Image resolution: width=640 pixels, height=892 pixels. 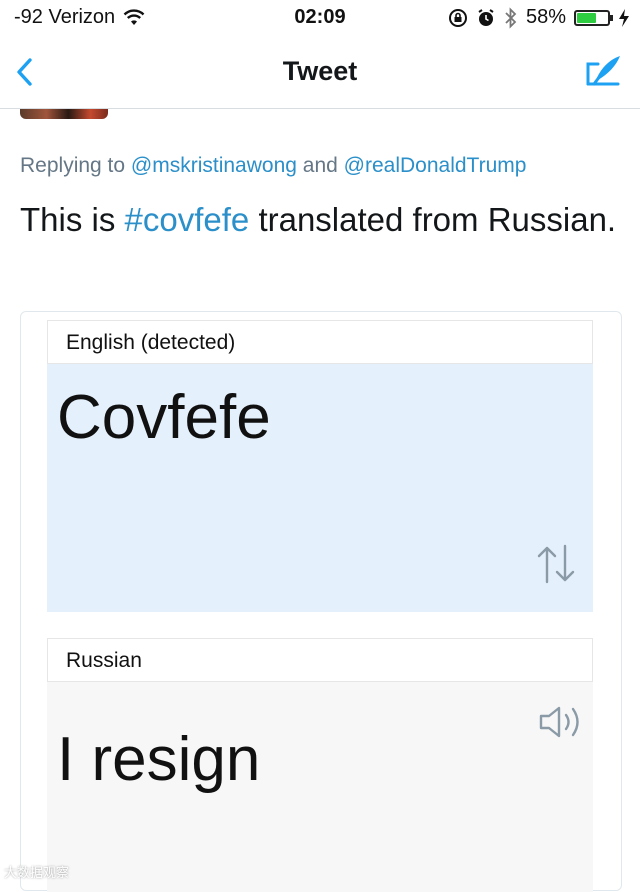 I want to click on avatar, so click(x=64, y=114).